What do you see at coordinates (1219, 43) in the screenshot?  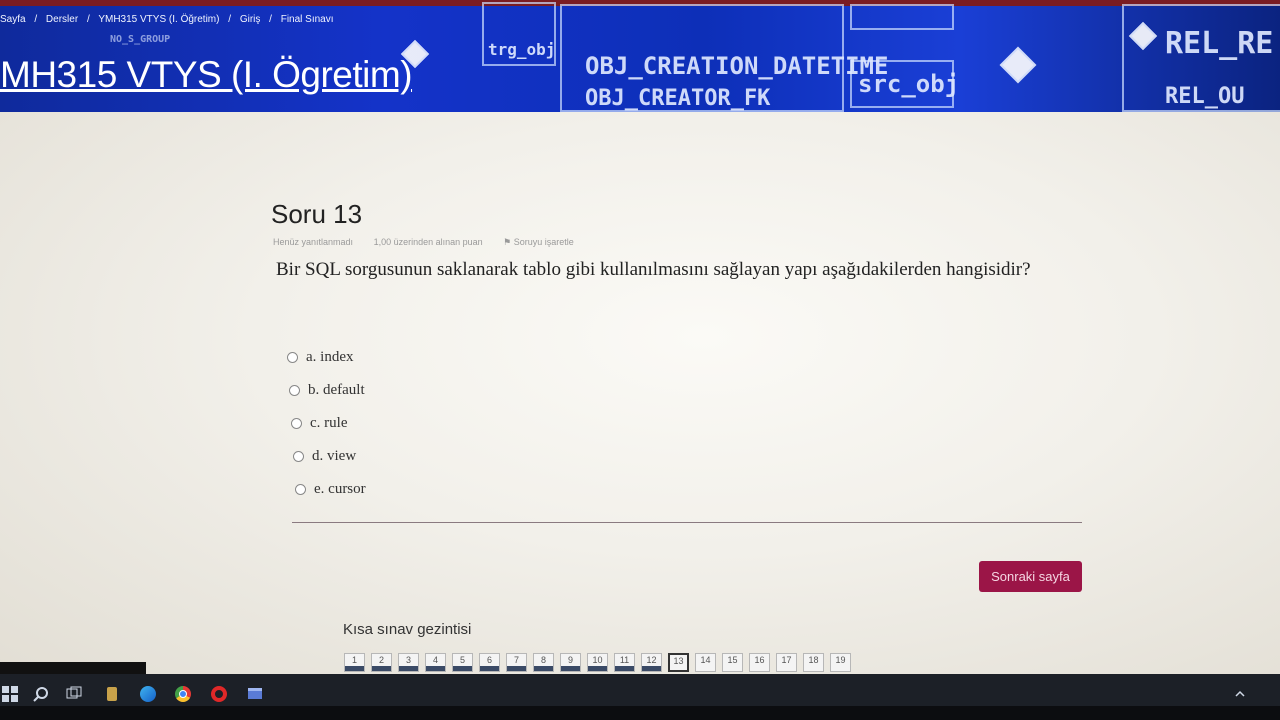 I see `diagram-label: REL_RE` at bounding box center [1219, 43].